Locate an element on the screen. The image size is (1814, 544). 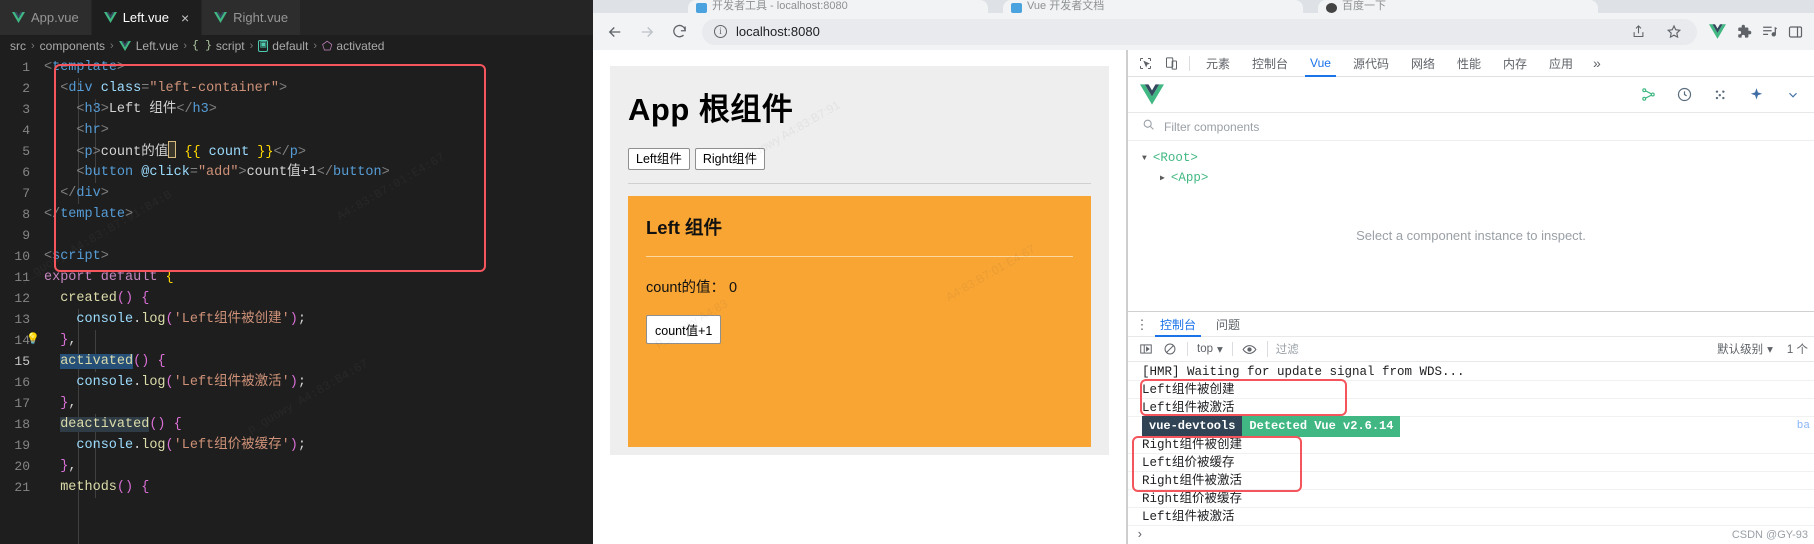
code-text: <script> is located at coordinates (76, 256).